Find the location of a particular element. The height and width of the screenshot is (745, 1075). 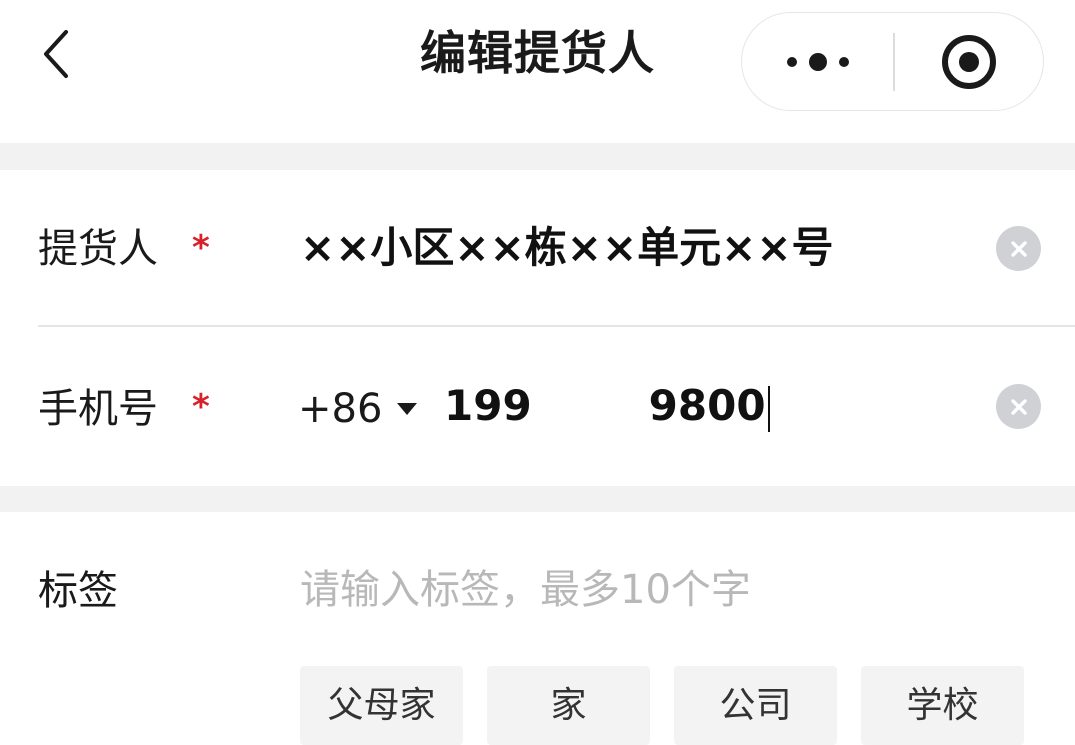

tag-chip-home: 家 is located at coordinates (568, 705).